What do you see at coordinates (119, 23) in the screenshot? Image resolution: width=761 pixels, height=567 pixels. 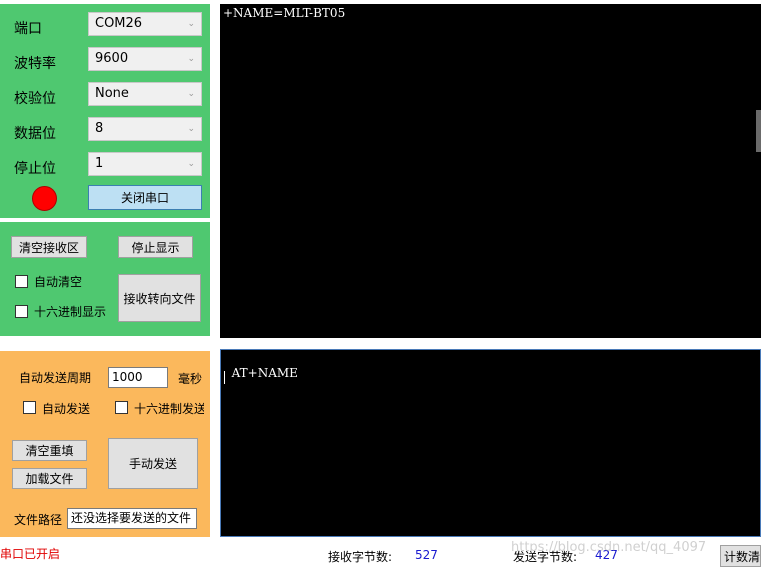 I see `port-value: COM26` at bounding box center [119, 23].